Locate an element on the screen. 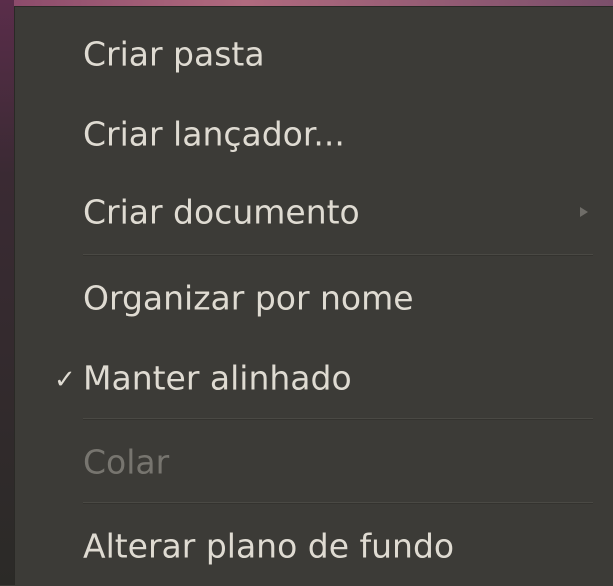  menu-item-create-document: Criar documento is located at coordinates (314, 212).